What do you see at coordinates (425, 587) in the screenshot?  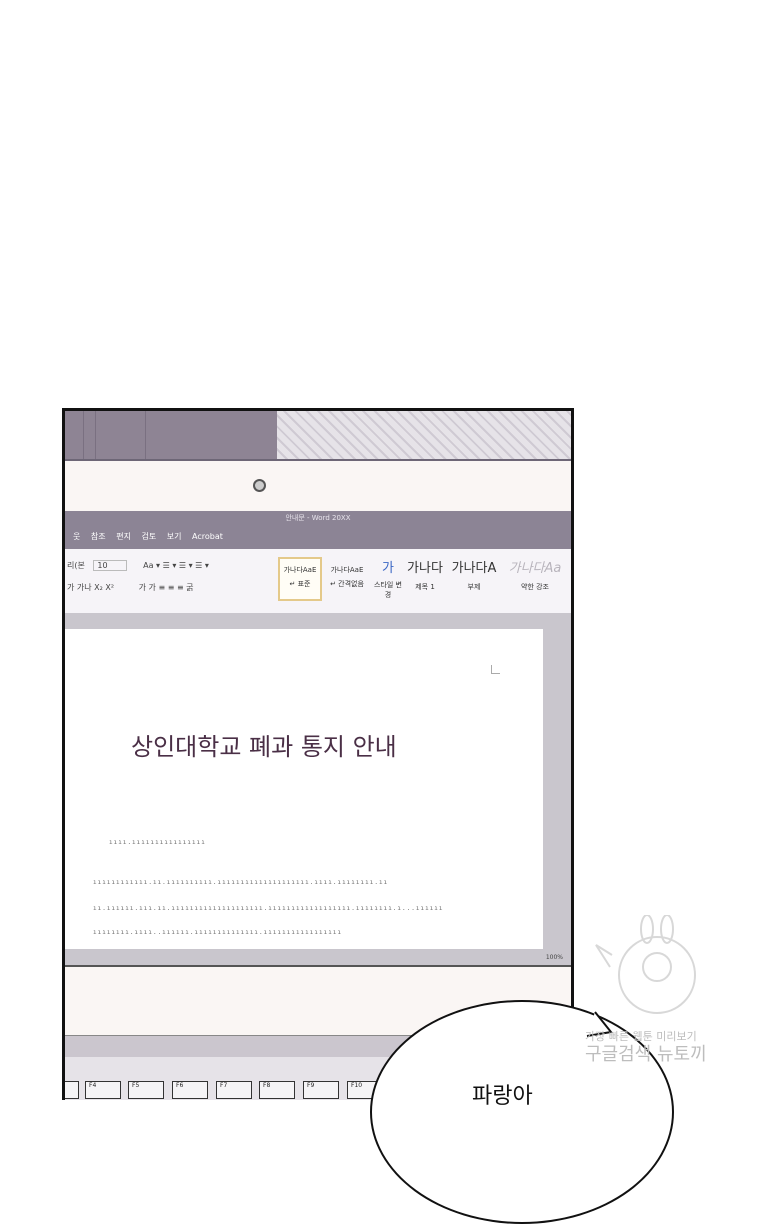 I see `style-label: 제목 1` at bounding box center [425, 587].